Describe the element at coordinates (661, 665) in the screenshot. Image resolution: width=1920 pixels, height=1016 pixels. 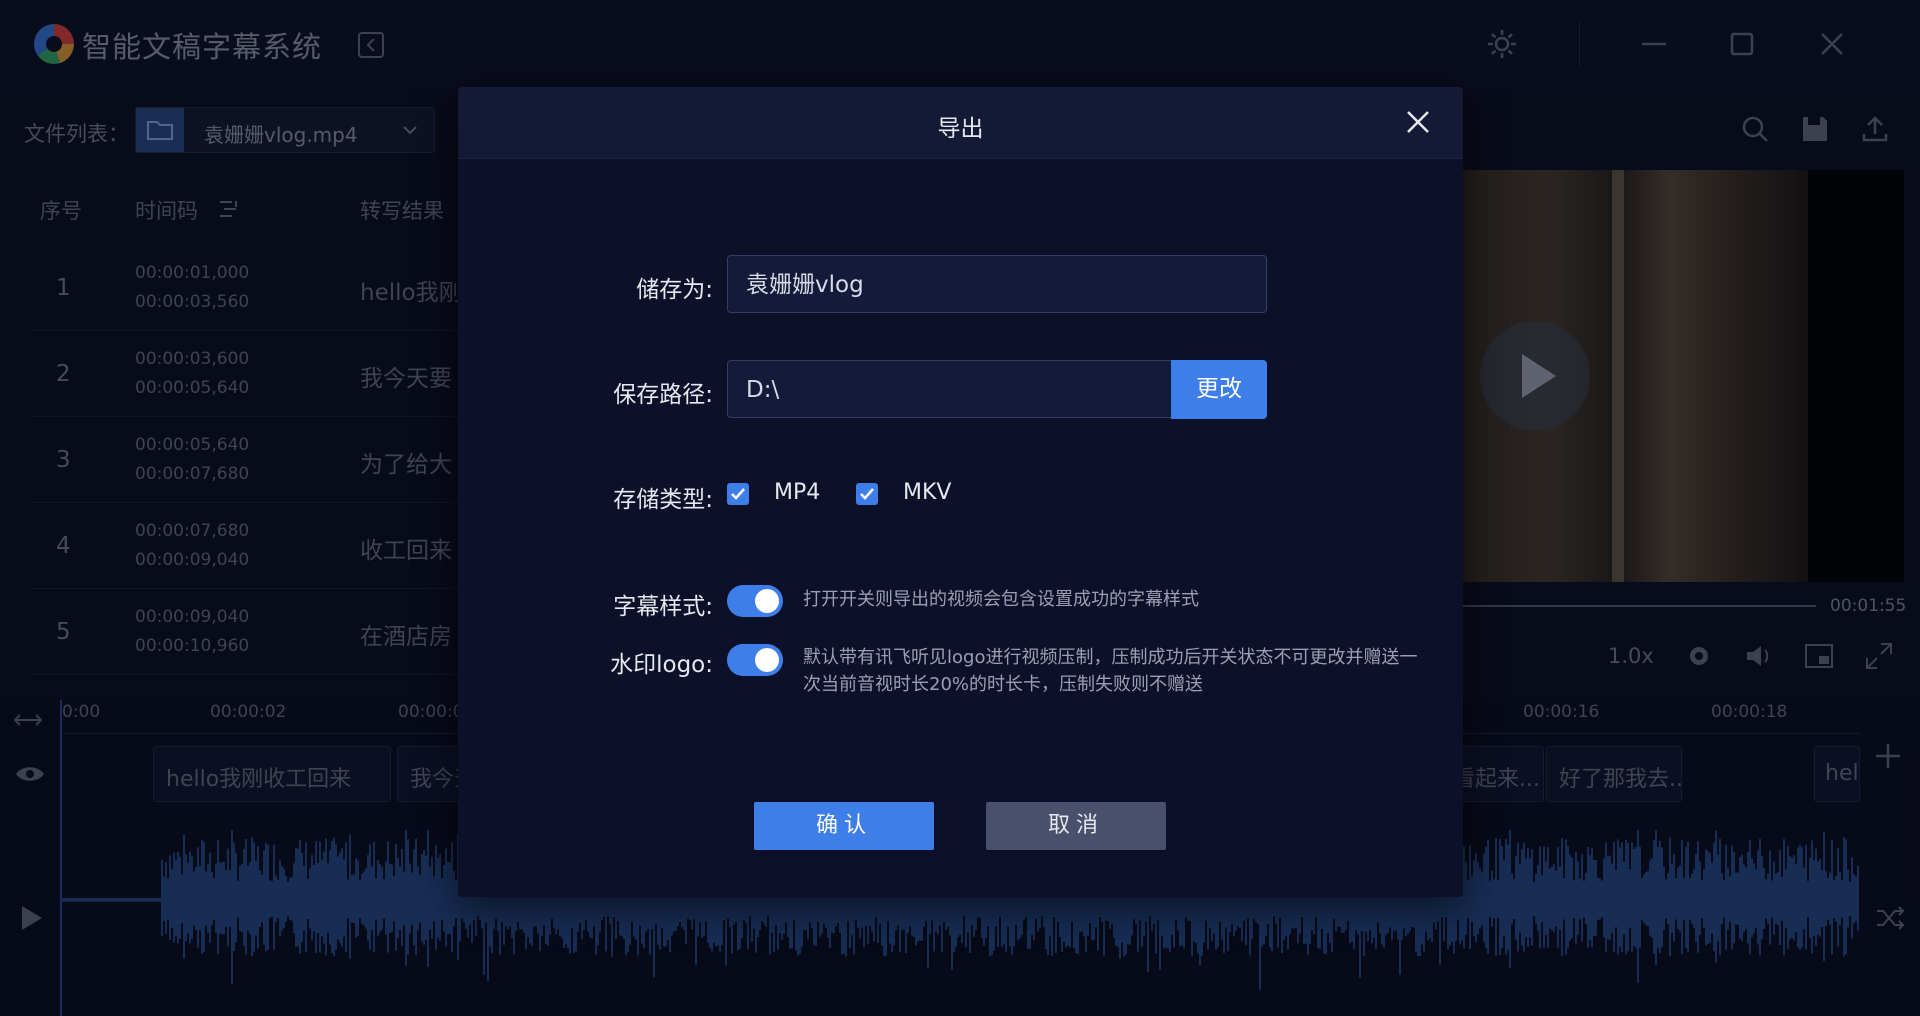
I see `watermark-label: 水印logo:` at that location.